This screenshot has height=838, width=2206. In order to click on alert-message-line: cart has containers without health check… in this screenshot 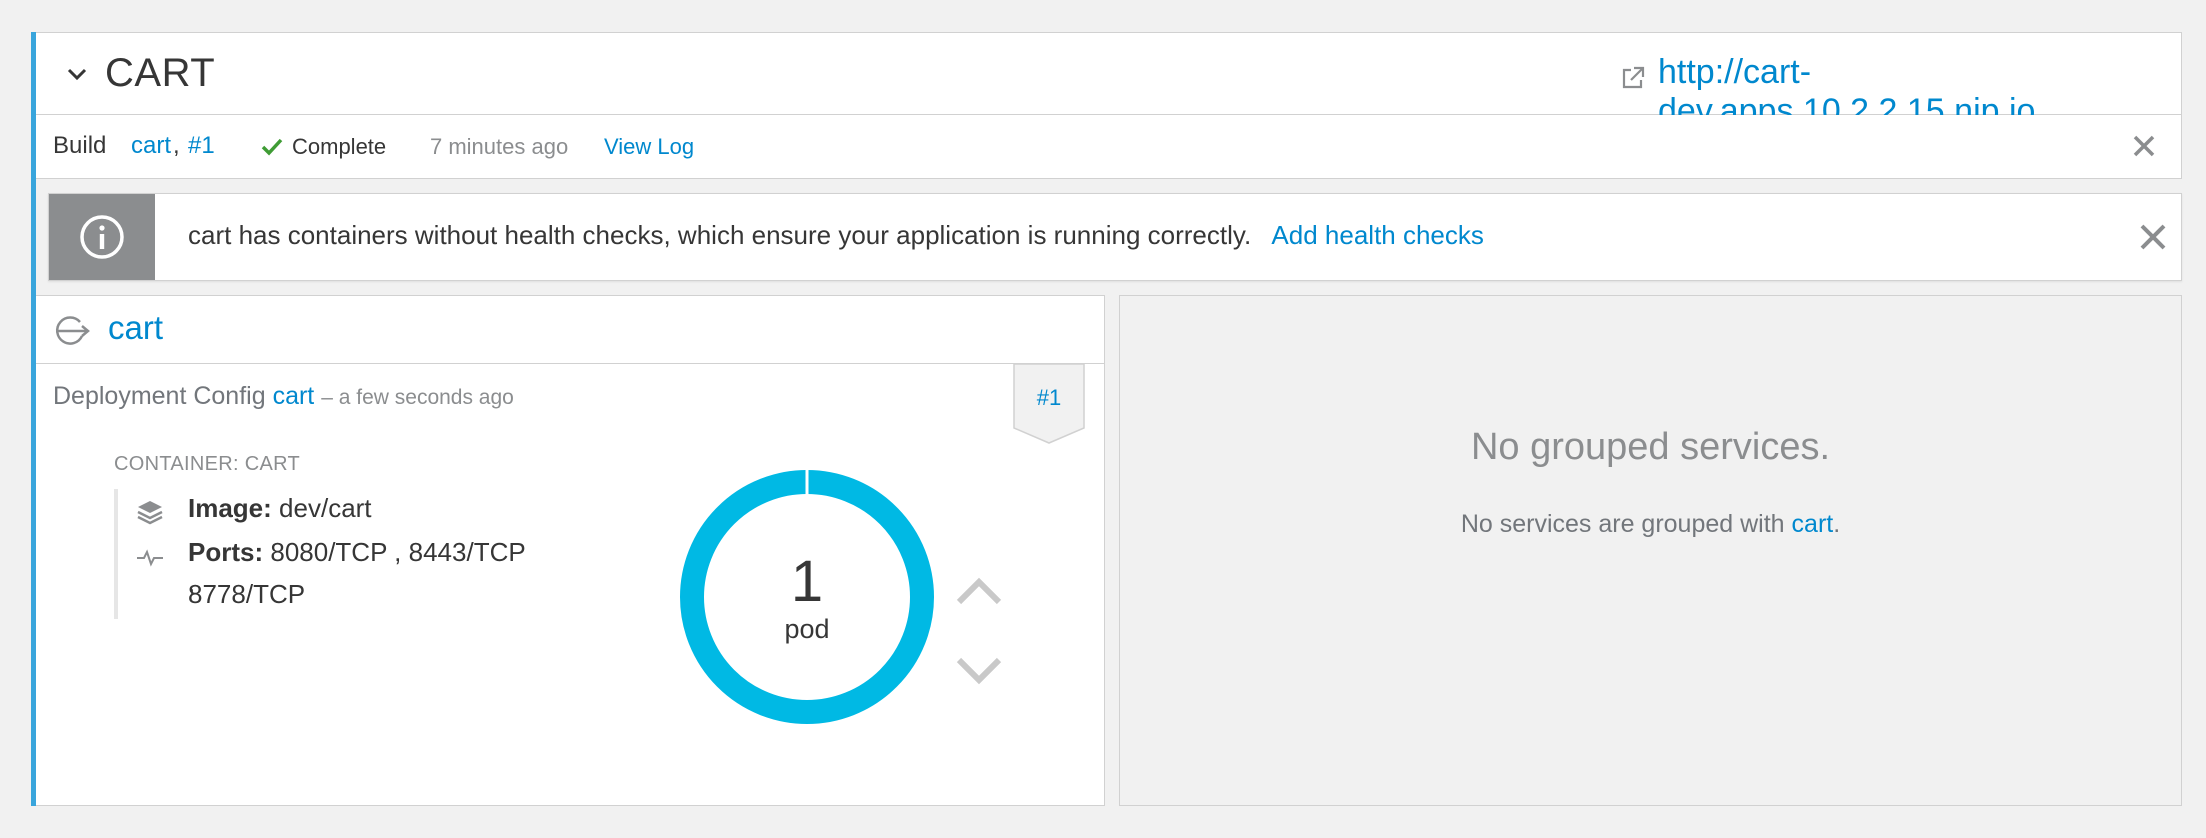, I will do `click(836, 235)`.